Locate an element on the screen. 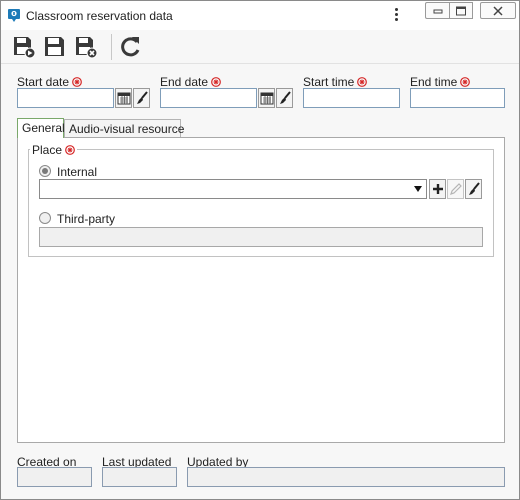 The width and height of the screenshot is (520, 500). toolbar-separator is located at coordinates (111, 47).